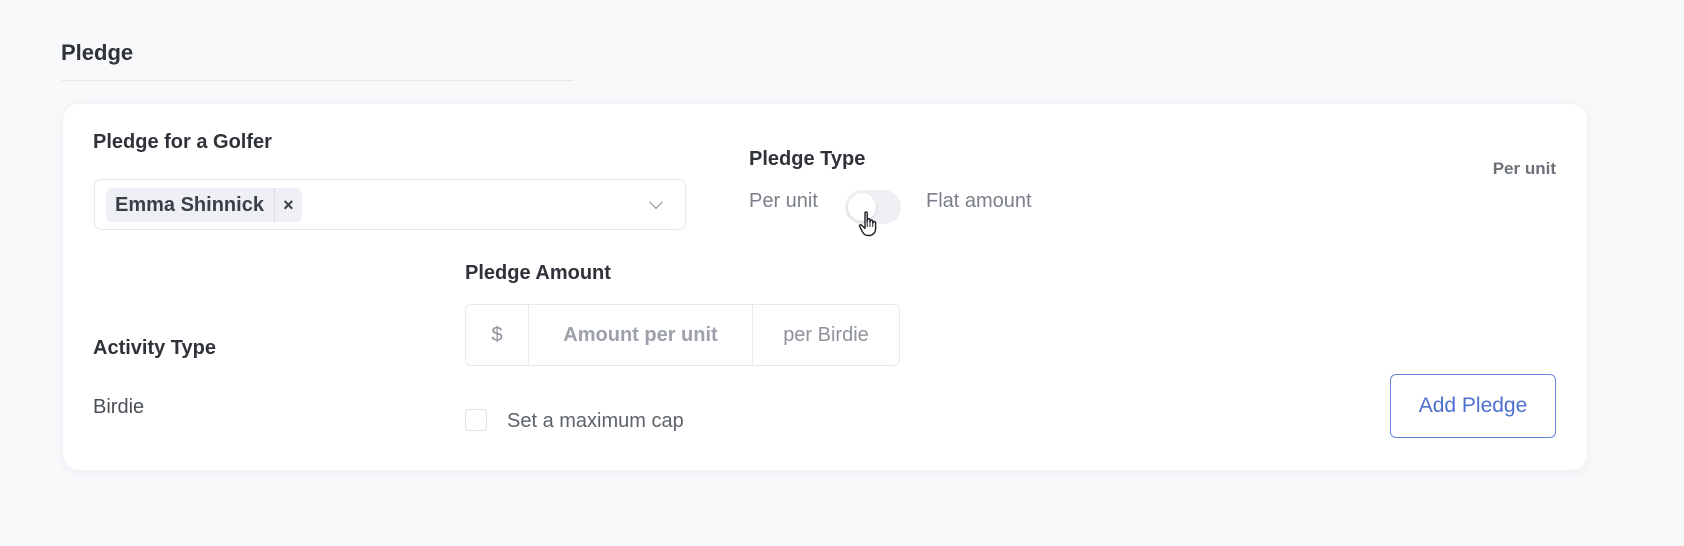 This screenshot has width=1684, height=546. I want to click on pledge-type-option-flat-amount: Flat amount, so click(979, 201).